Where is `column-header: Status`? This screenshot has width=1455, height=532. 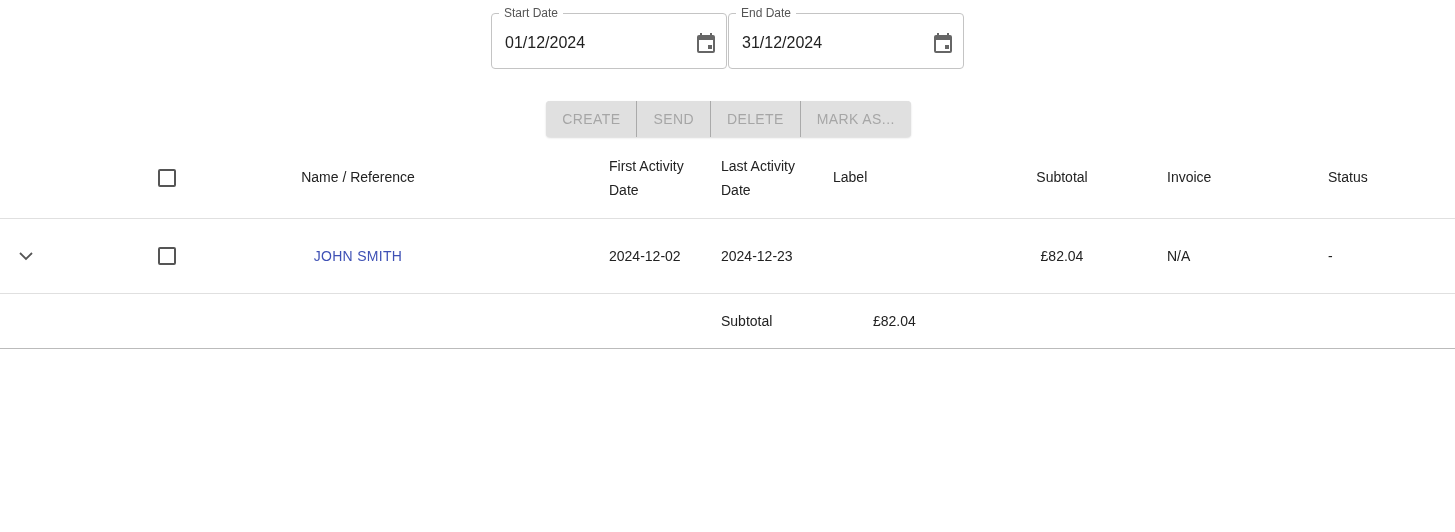 column-header: Status is located at coordinates (1348, 177).